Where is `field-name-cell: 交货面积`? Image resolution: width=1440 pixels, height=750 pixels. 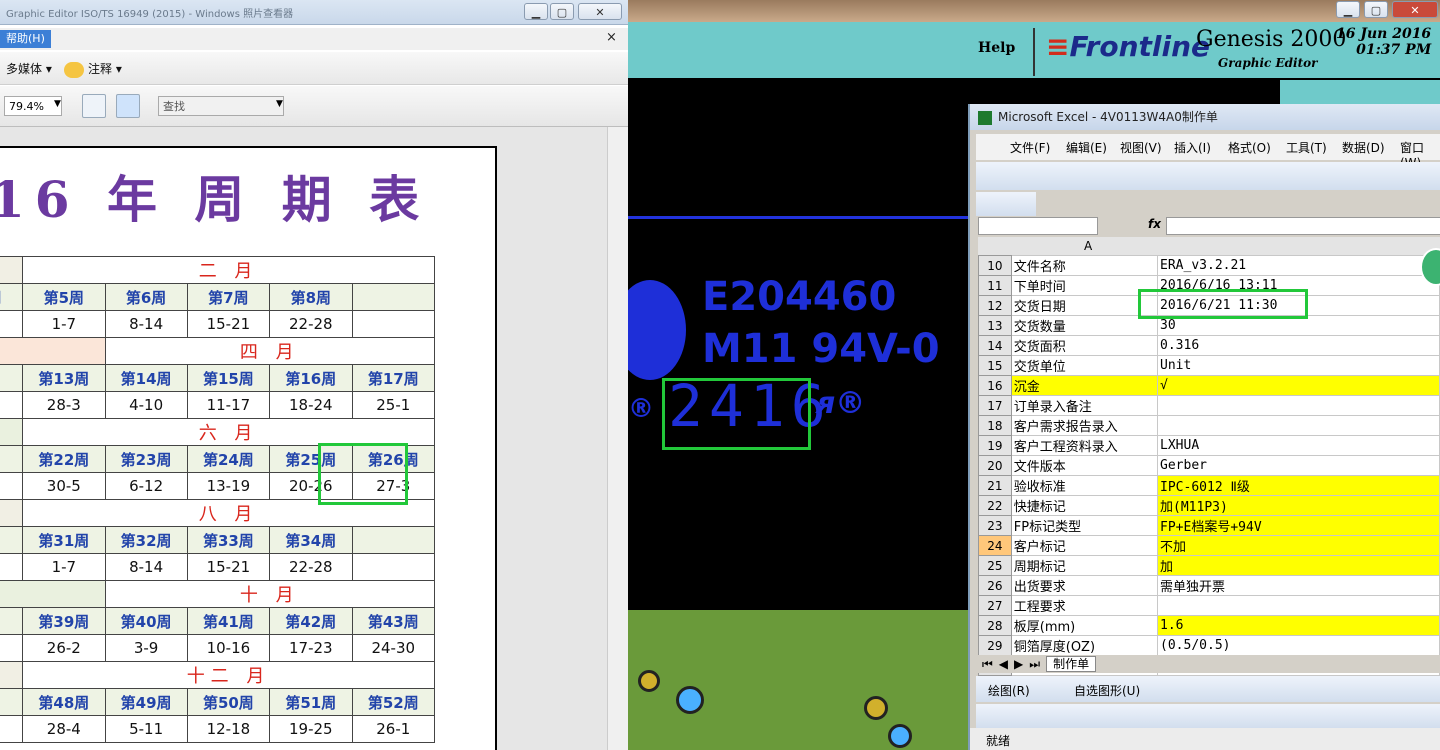
field-name-cell: 交货面积 is located at coordinates (1084, 345).